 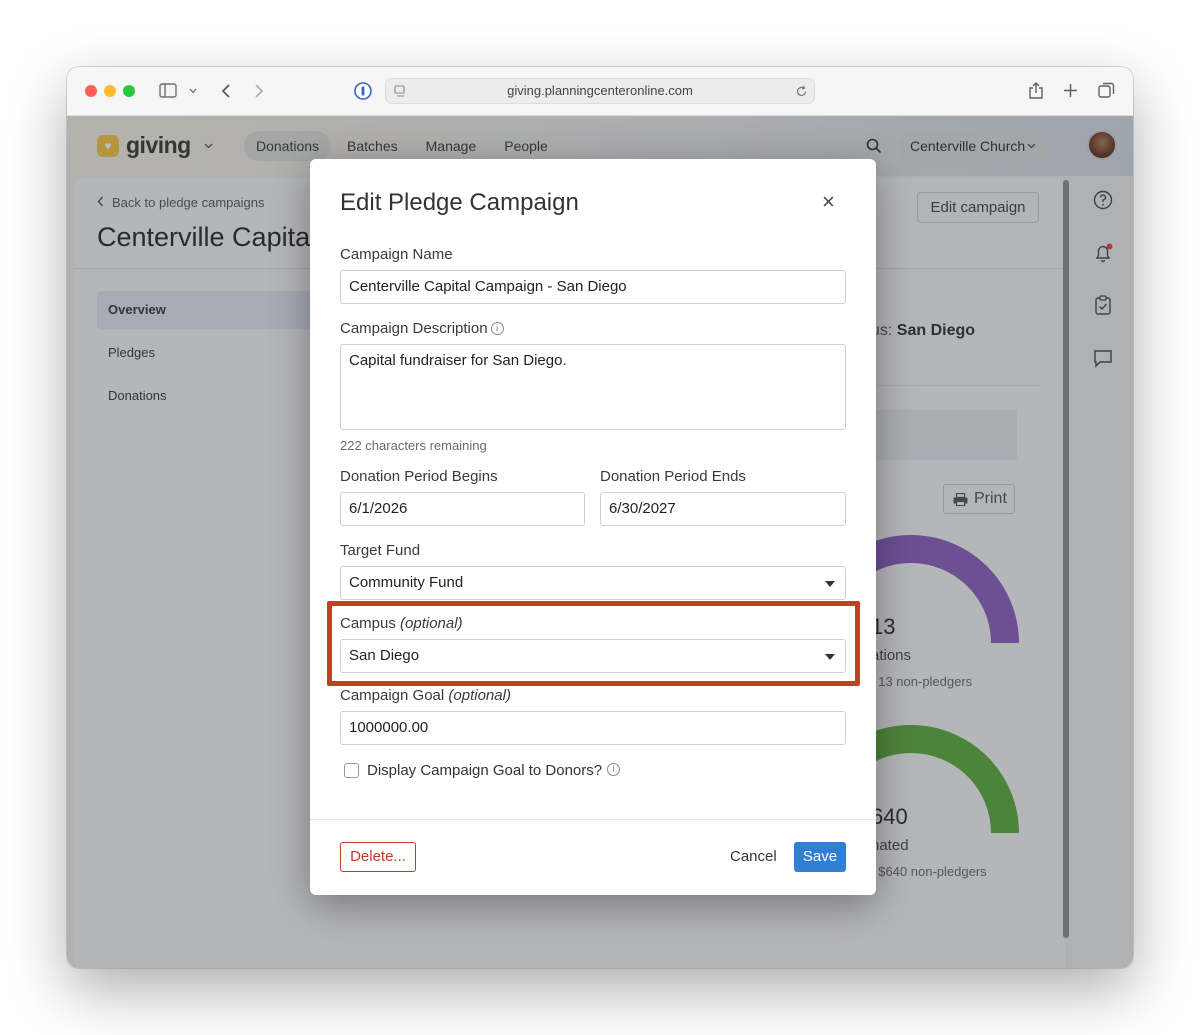 I want to click on campaign-goal-input: 1000000.00, so click(x=593, y=728).